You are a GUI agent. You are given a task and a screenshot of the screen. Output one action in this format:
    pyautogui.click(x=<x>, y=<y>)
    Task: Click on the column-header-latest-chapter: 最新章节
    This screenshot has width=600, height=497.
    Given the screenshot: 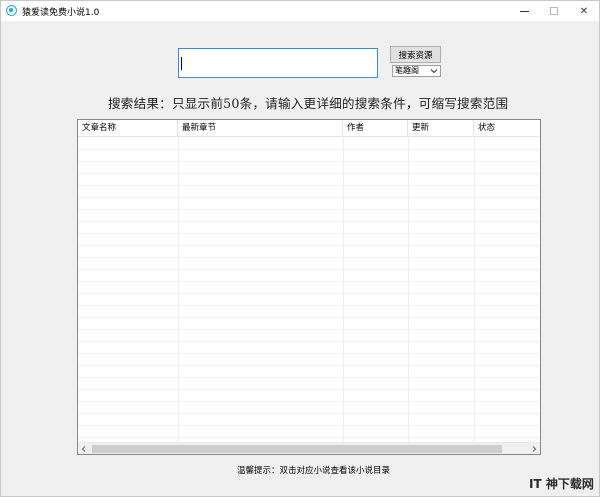 What is the action you would take?
    pyautogui.click(x=260, y=128)
    